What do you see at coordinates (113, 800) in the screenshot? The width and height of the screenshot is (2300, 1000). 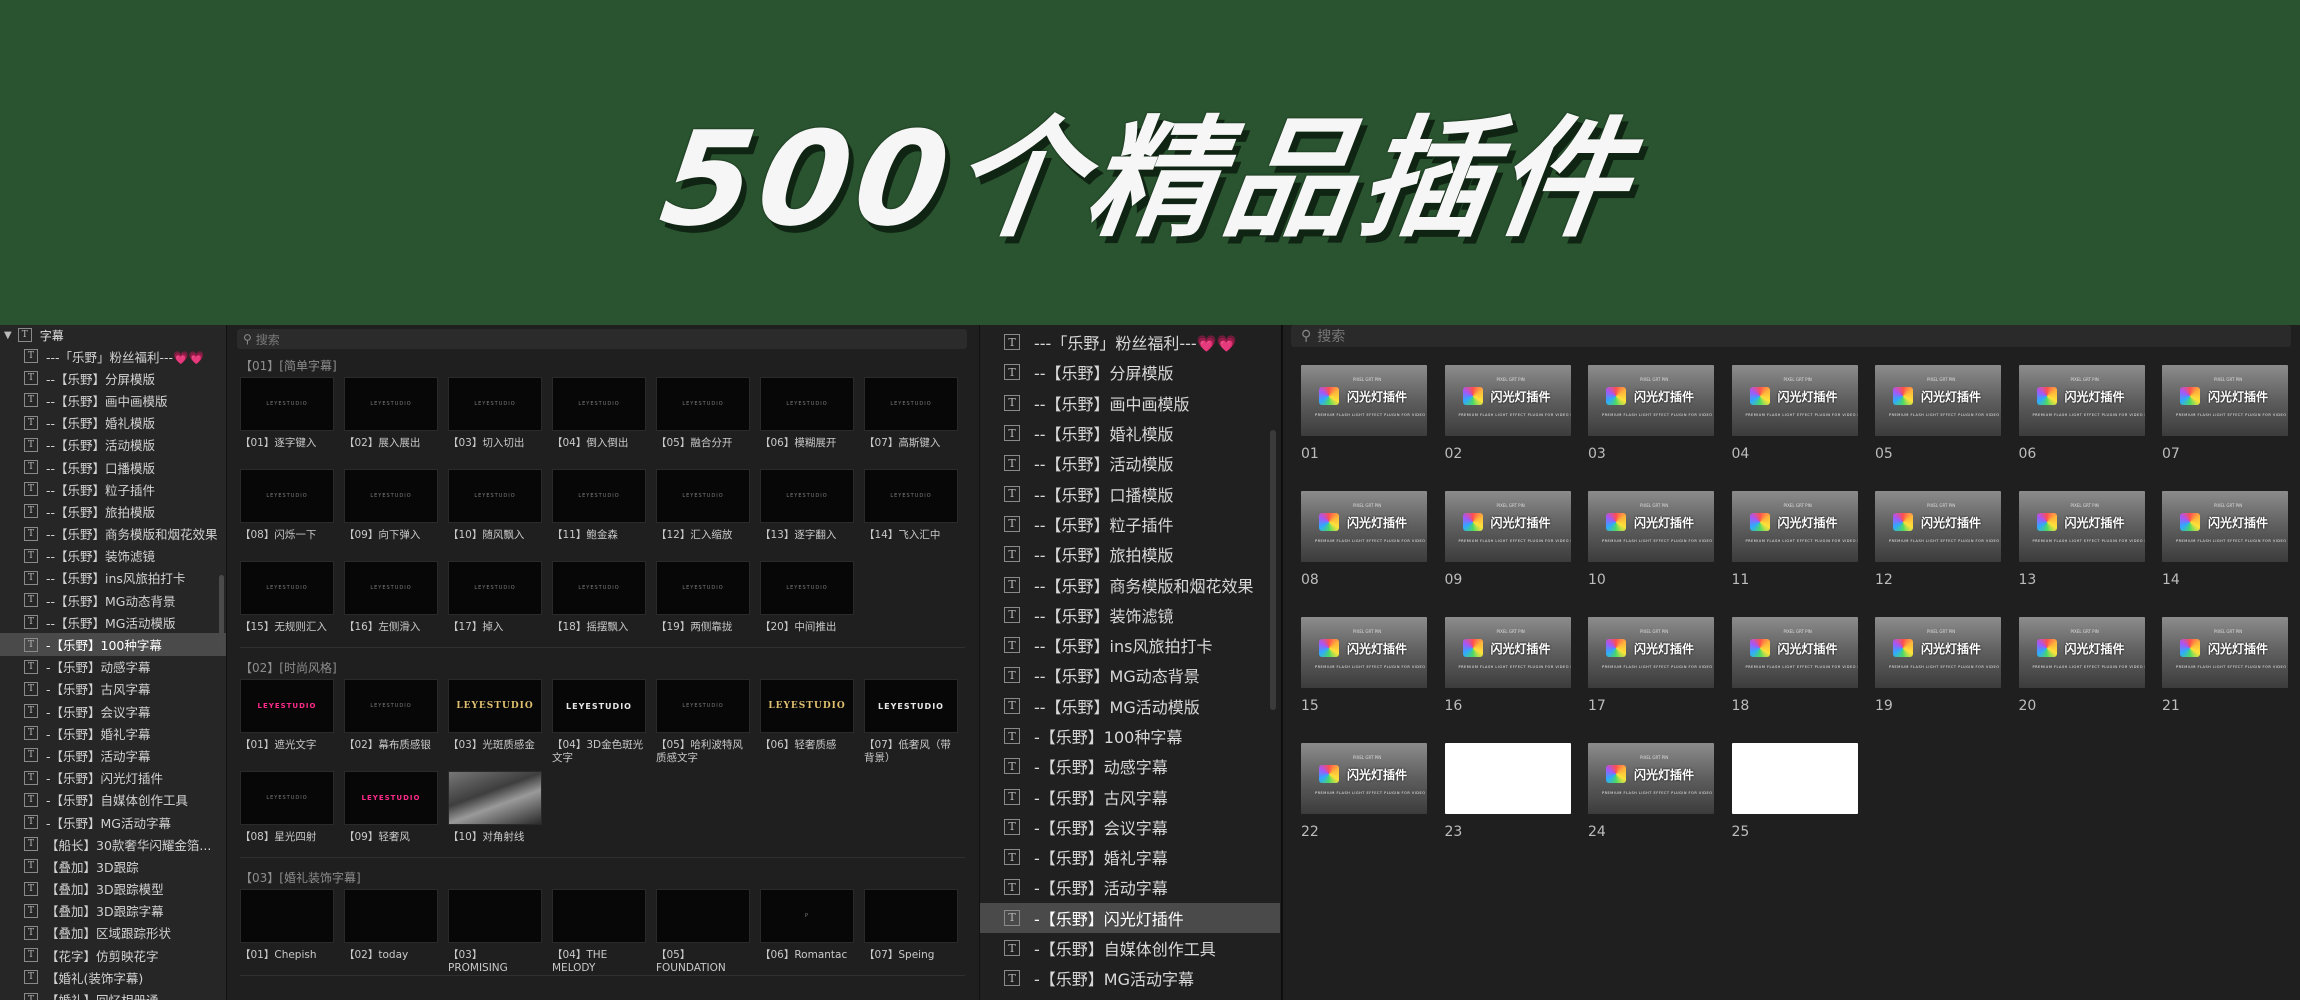 I see `sidebar-item: T -【乐野】自媒体创作工具` at bounding box center [113, 800].